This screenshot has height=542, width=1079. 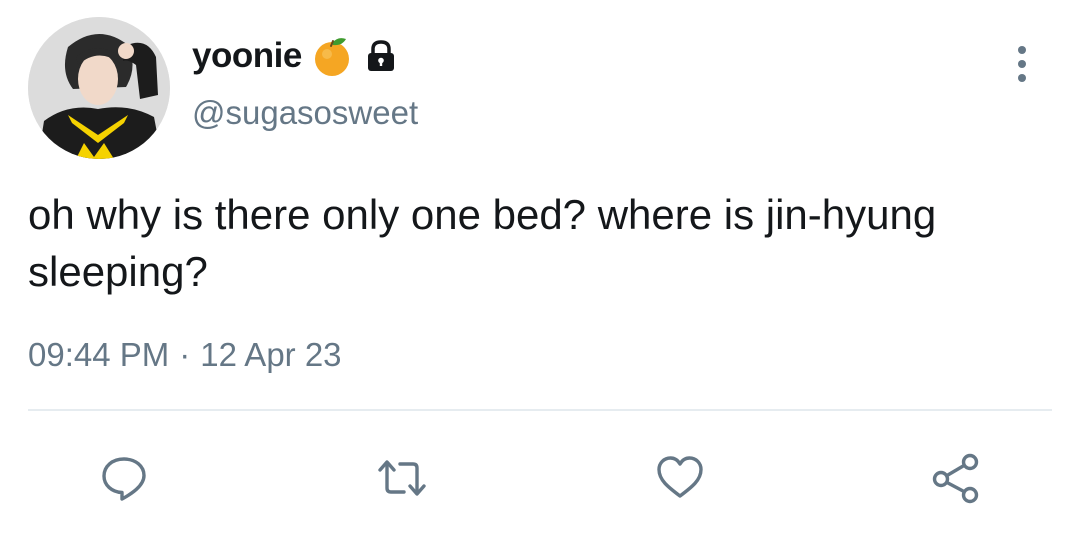 I want to click on user-handle: @sugasosweet, so click(x=305, y=113).